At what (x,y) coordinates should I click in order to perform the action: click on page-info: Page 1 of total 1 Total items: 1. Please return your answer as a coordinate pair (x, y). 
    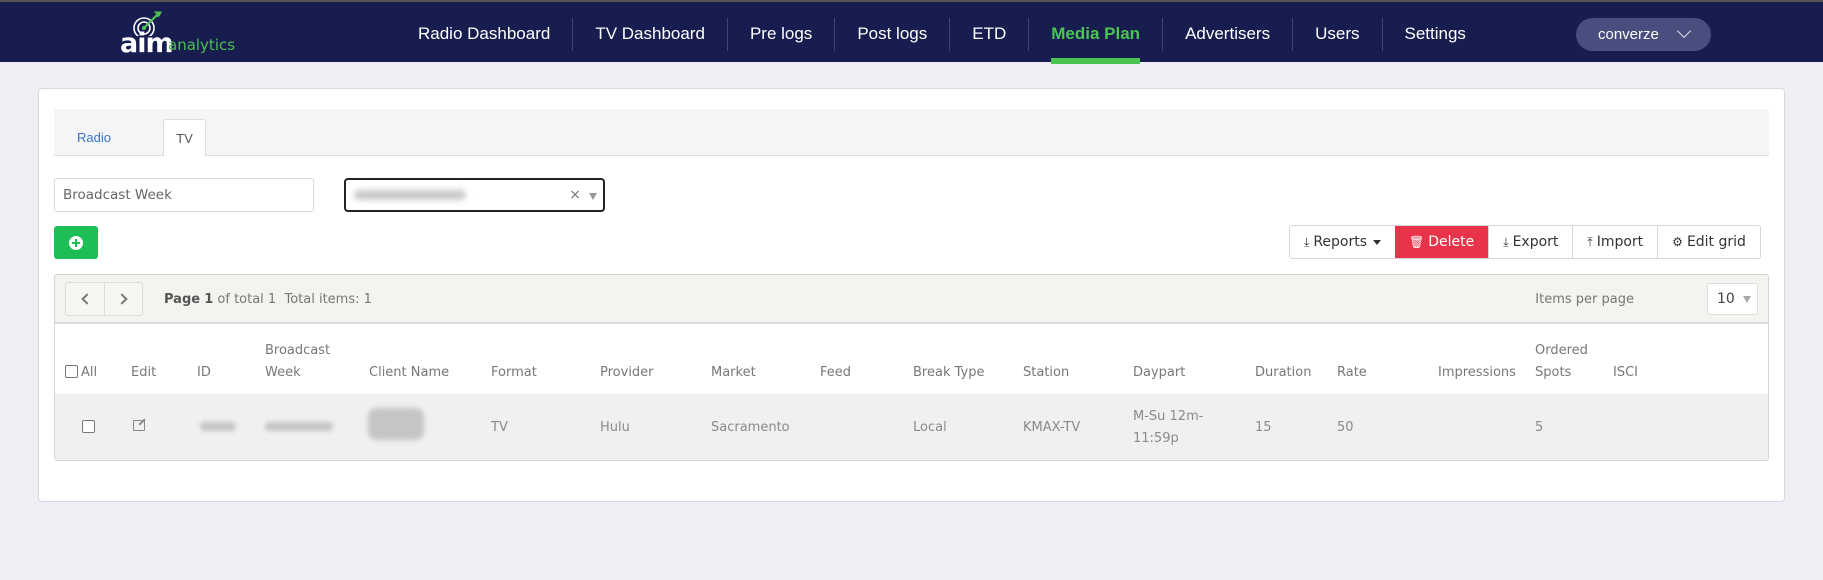
    Looking at the image, I should click on (268, 299).